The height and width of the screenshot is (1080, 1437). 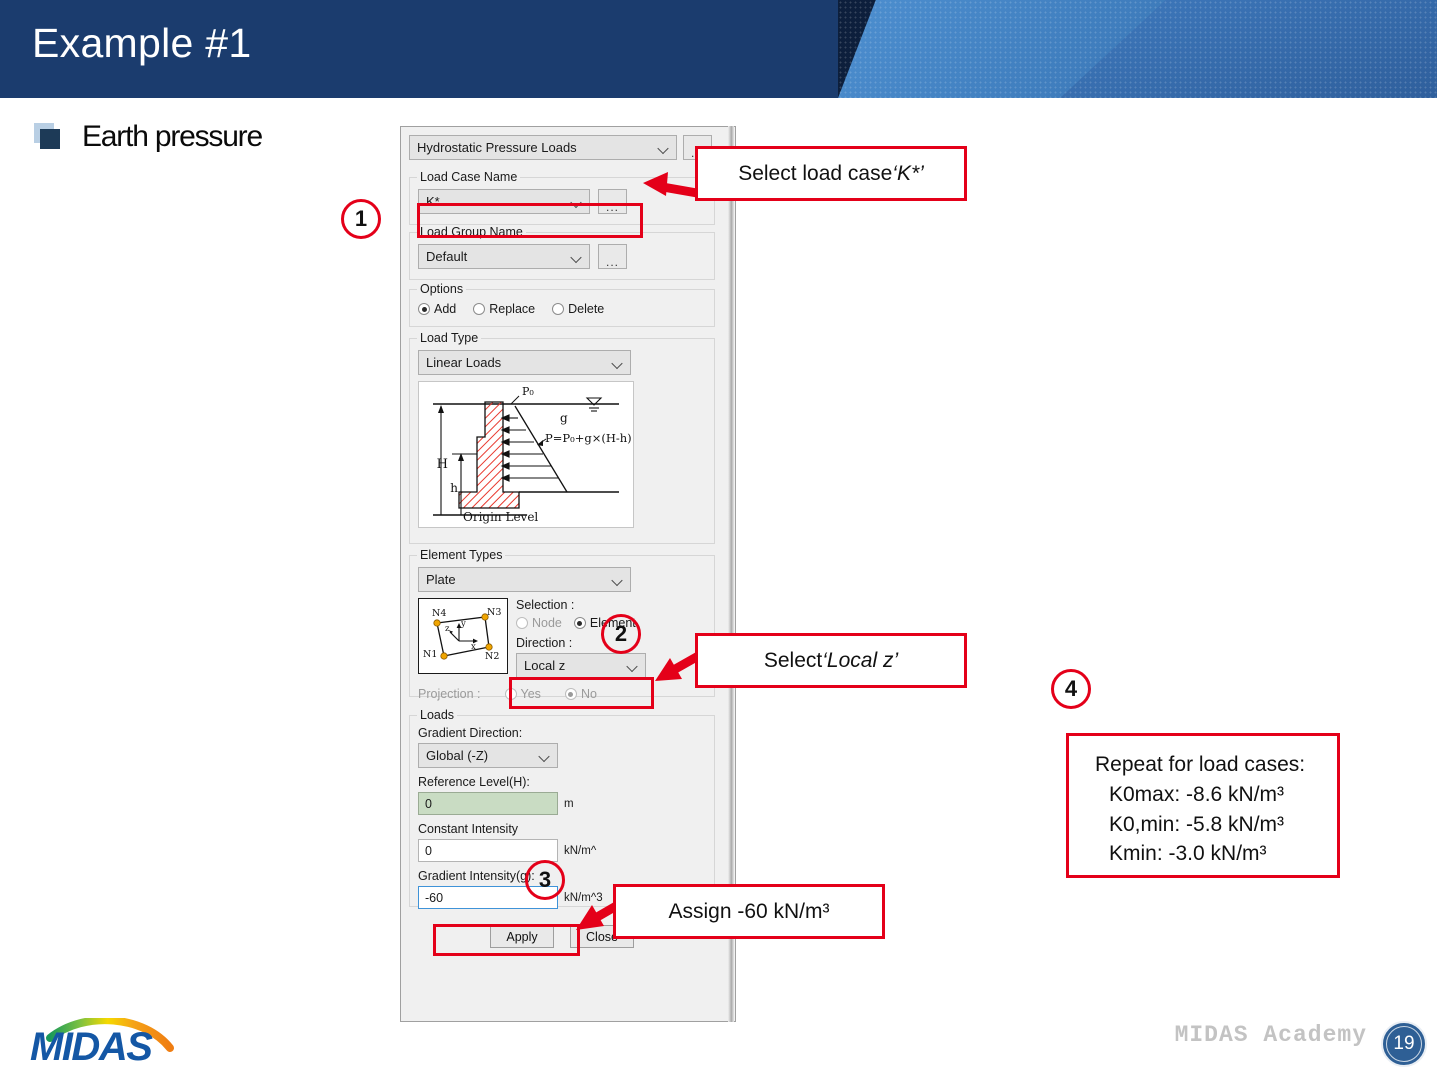 What do you see at coordinates (815, 173) in the screenshot?
I see `callout-1-text: Select load case` at bounding box center [815, 173].